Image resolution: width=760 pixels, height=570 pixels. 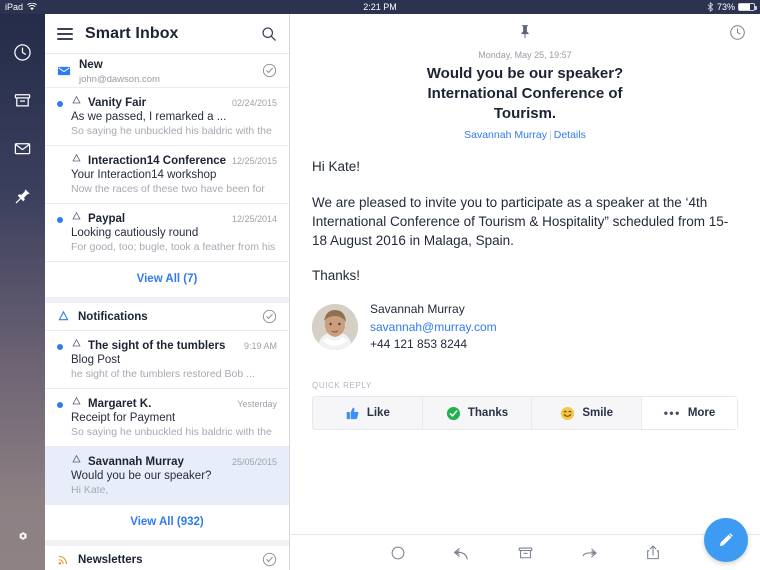 What do you see at coordinates (107, 219) in the screenshot?
I see `list-item-sender: Paypal` at bounding box center [107, 219].